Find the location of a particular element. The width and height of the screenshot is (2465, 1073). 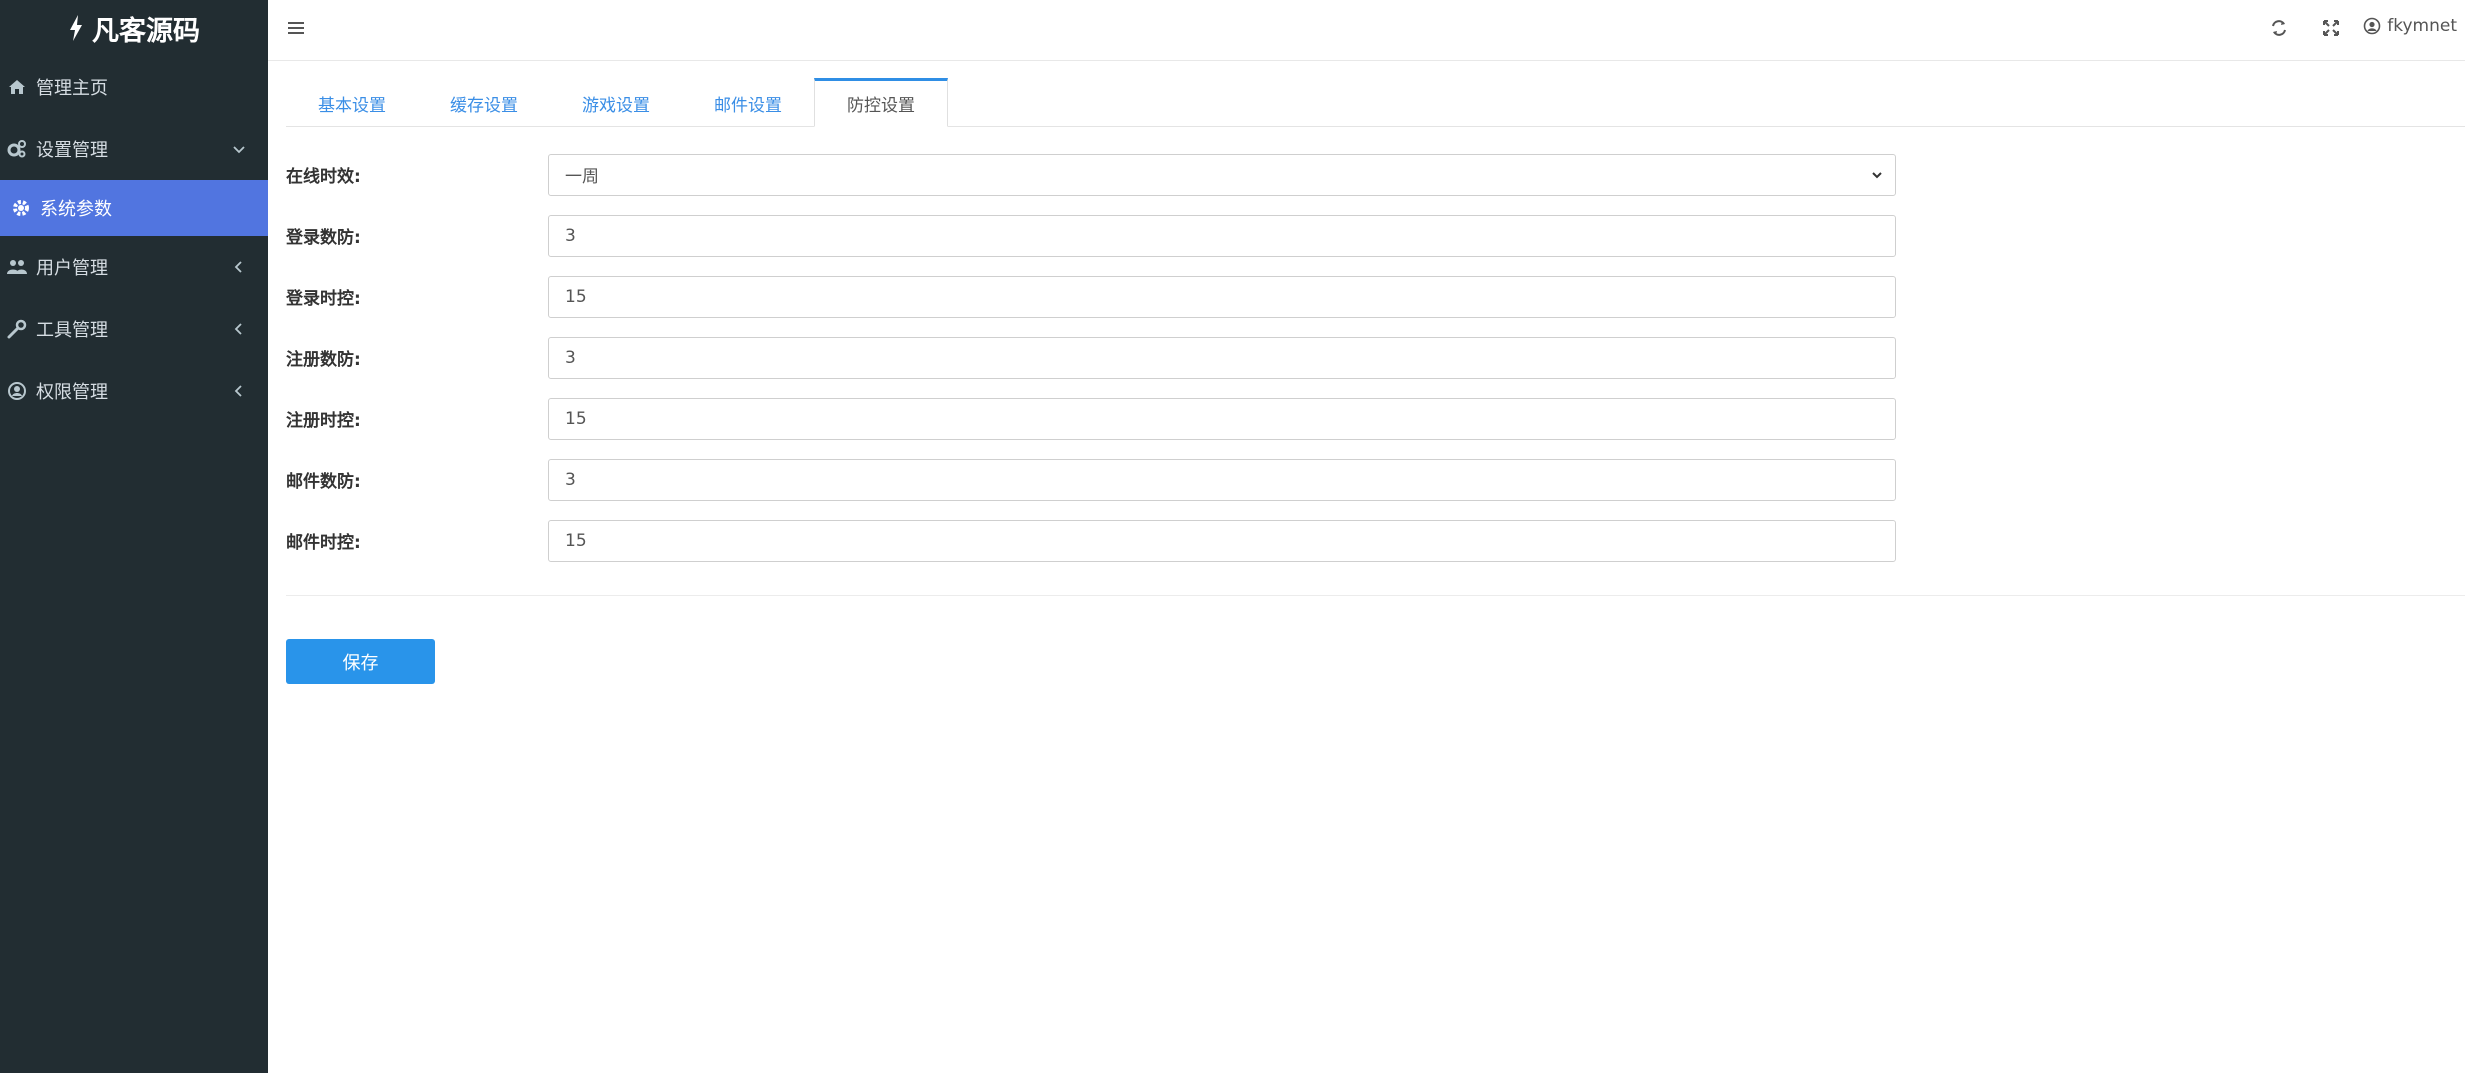

sidebar-item-label: 用户管理 is located at coordinates (72, 268).